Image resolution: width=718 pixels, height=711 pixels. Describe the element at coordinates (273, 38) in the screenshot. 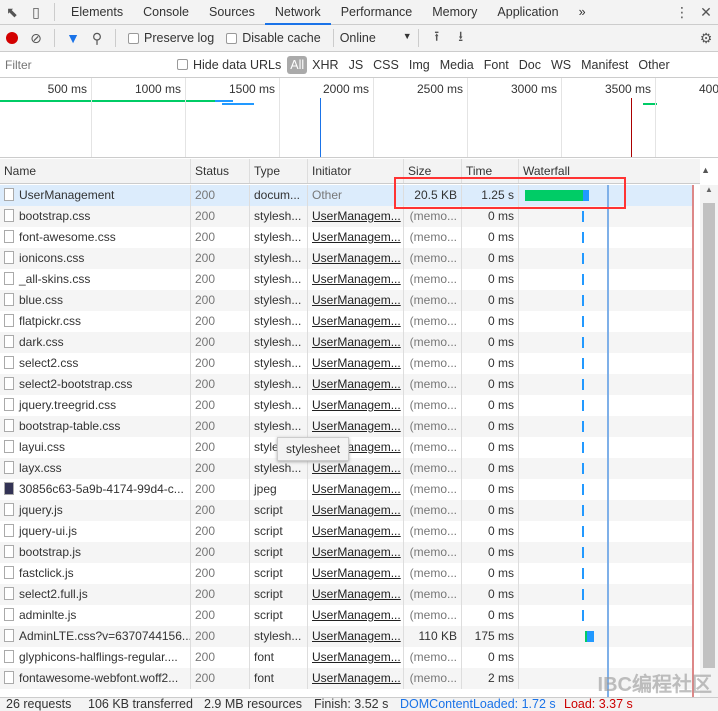

I see `disable-cache-checkbox: Disable cache` at that location.